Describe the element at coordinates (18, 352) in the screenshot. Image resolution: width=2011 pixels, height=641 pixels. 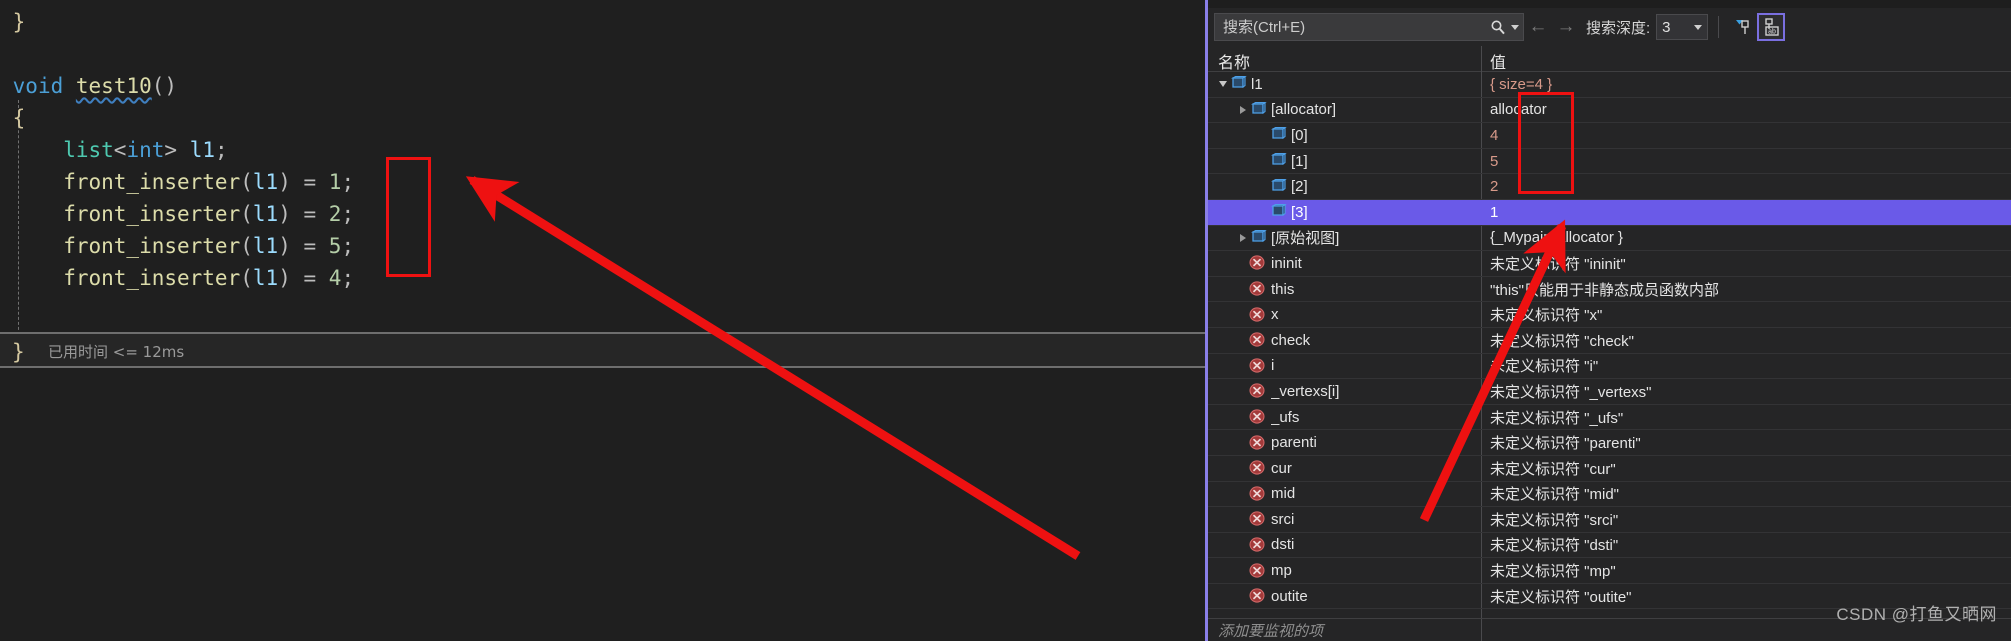
I see `closing-brace: }` at that location.